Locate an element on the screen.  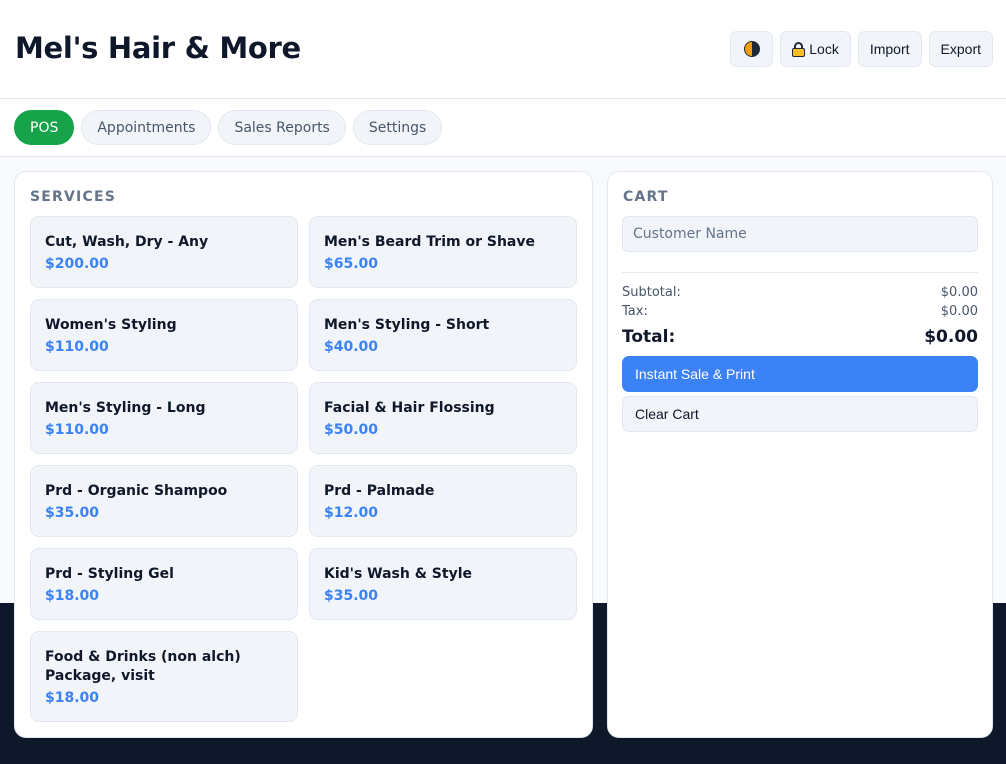
service-card: Men's Styling - Short $40.00 is located at coordinates (443, 335).